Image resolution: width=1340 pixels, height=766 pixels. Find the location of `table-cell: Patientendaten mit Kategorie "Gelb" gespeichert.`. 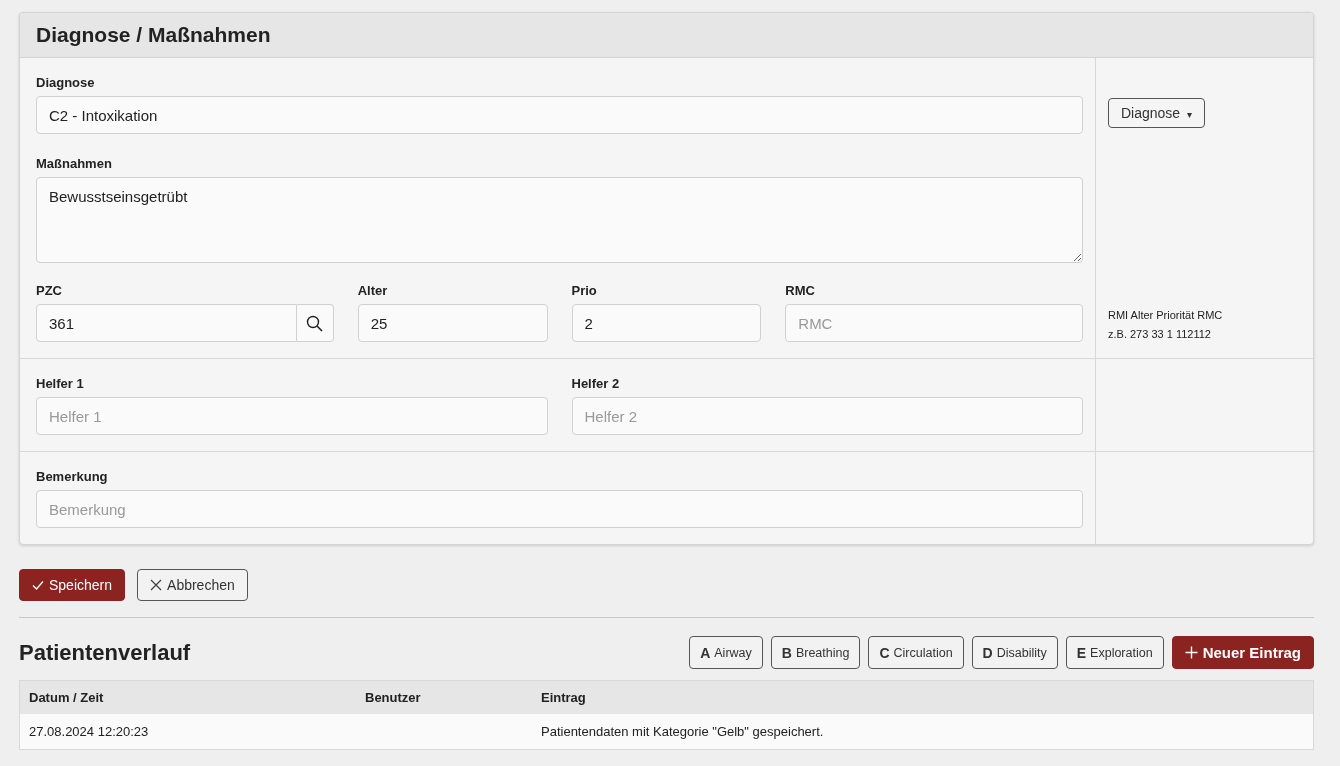

table-cell: Patientendaten mit Kategorie "Gelb" gespeichert. is located at coordinates (923, 732).